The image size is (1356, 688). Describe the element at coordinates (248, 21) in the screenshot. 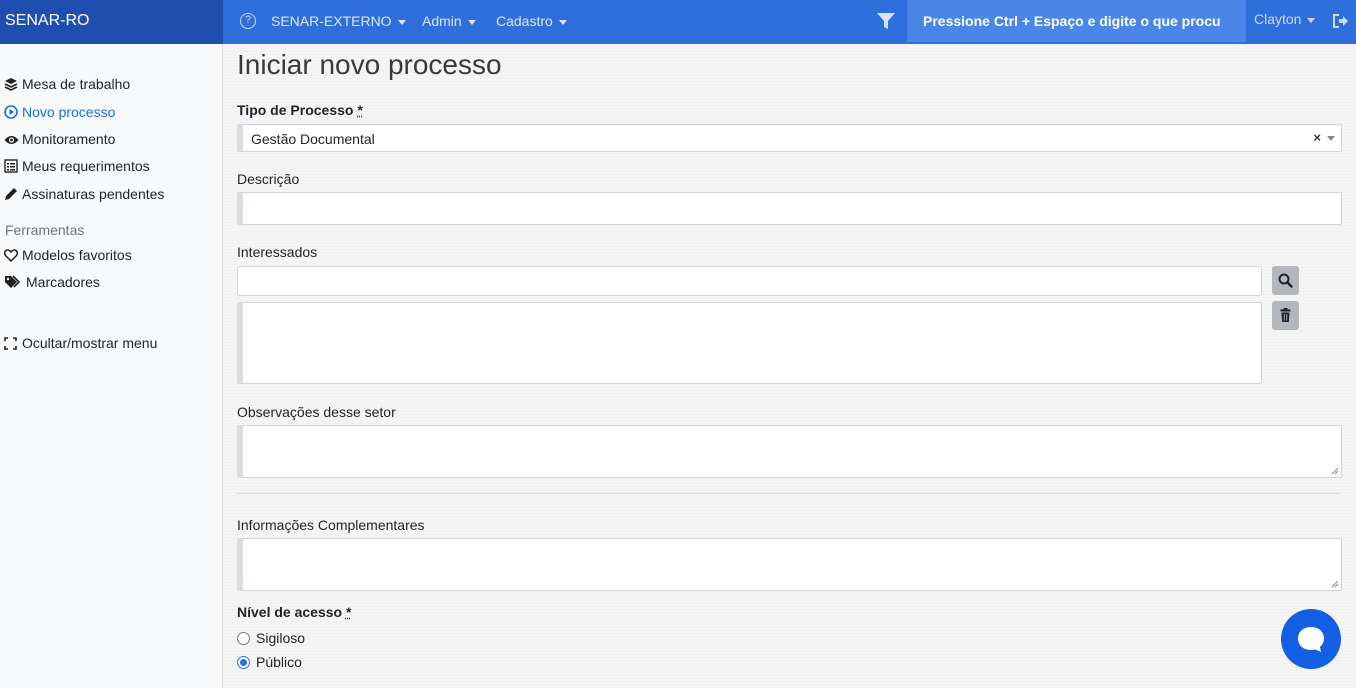

I see `help-icon: ?` at that location.